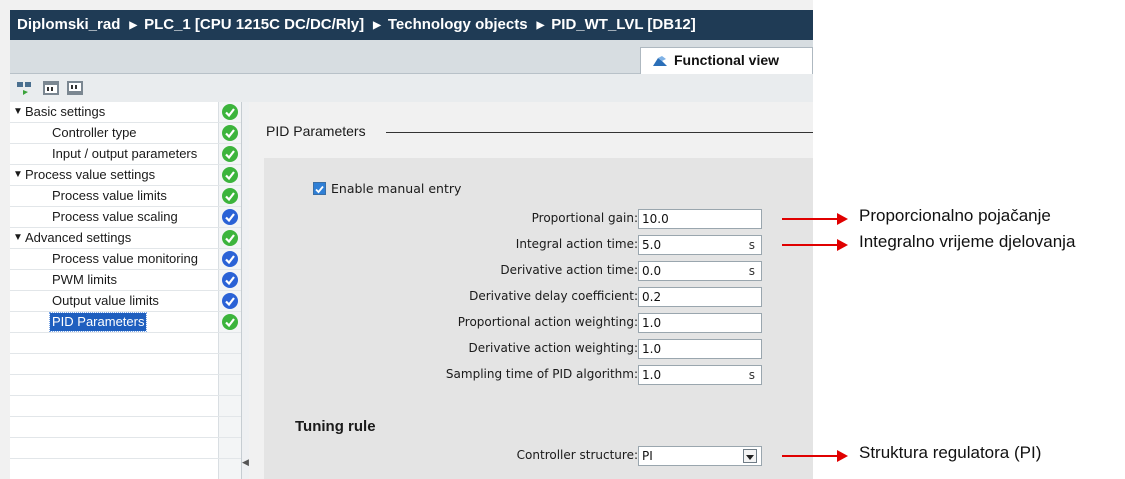 The height and width of the screenshot is (479, 1125). Describe the element at coordinates (125, 280) in the screenshot. I see `tree-item-pwm-limits: PWM limits` at that location.